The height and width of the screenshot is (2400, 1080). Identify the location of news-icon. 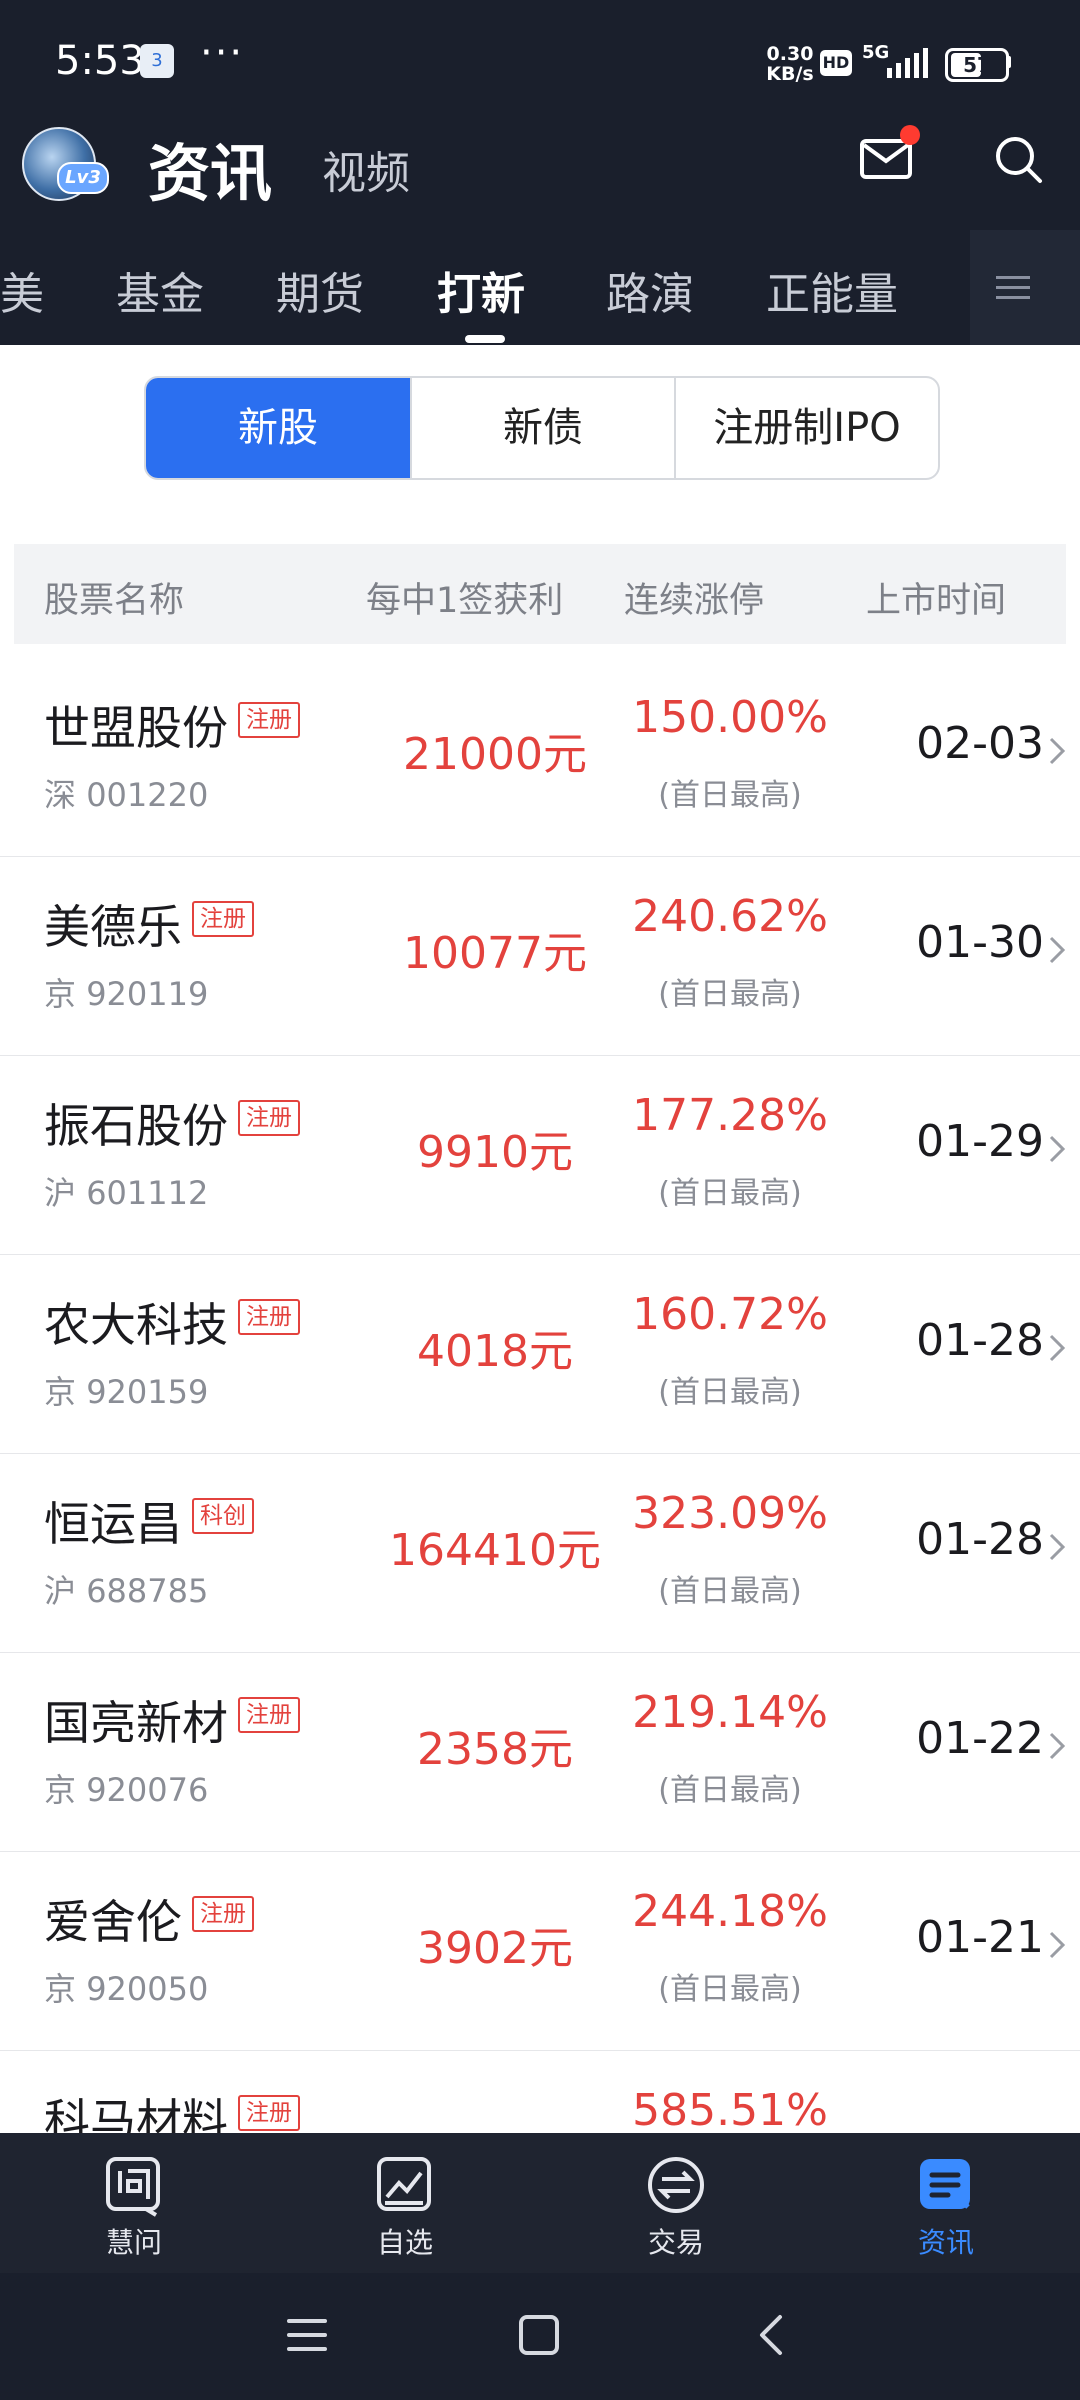
(945, 2184).